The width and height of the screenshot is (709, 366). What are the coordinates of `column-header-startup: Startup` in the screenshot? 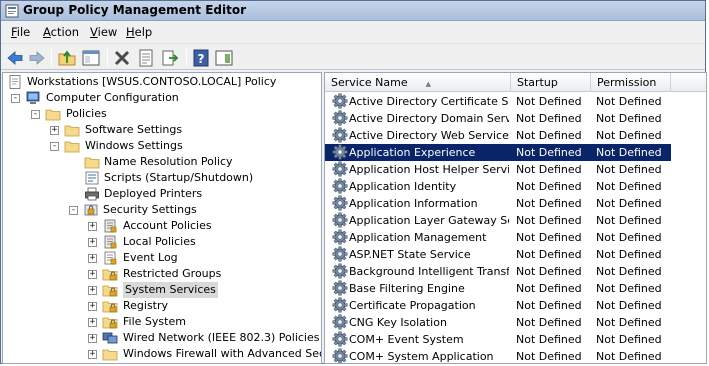 It's located at (551, 82).